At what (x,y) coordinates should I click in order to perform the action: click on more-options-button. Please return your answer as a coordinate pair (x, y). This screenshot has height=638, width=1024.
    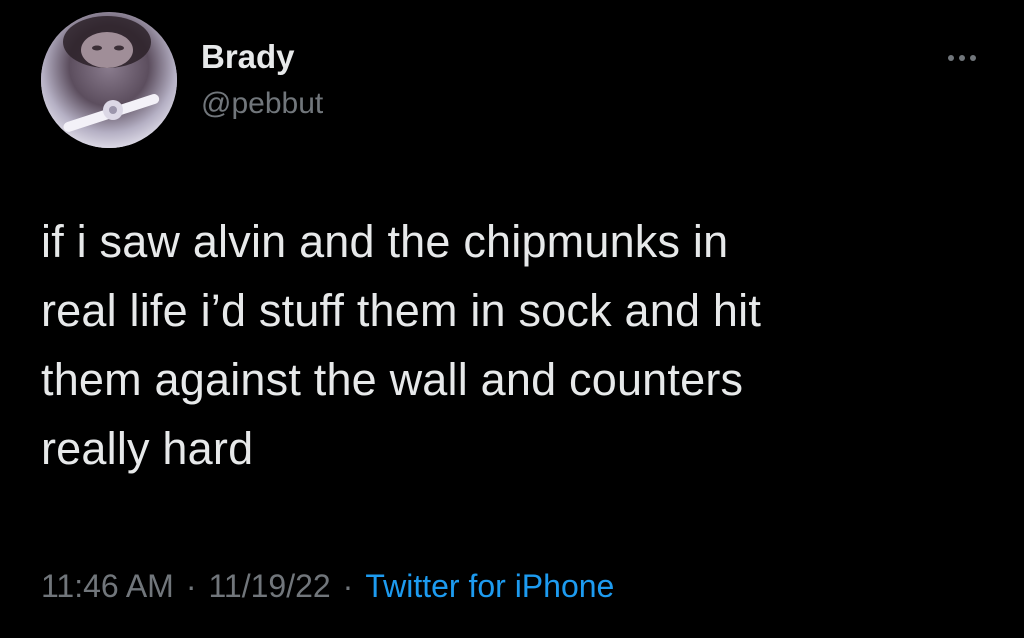
    Looking at the image, I should click on (962, 58).